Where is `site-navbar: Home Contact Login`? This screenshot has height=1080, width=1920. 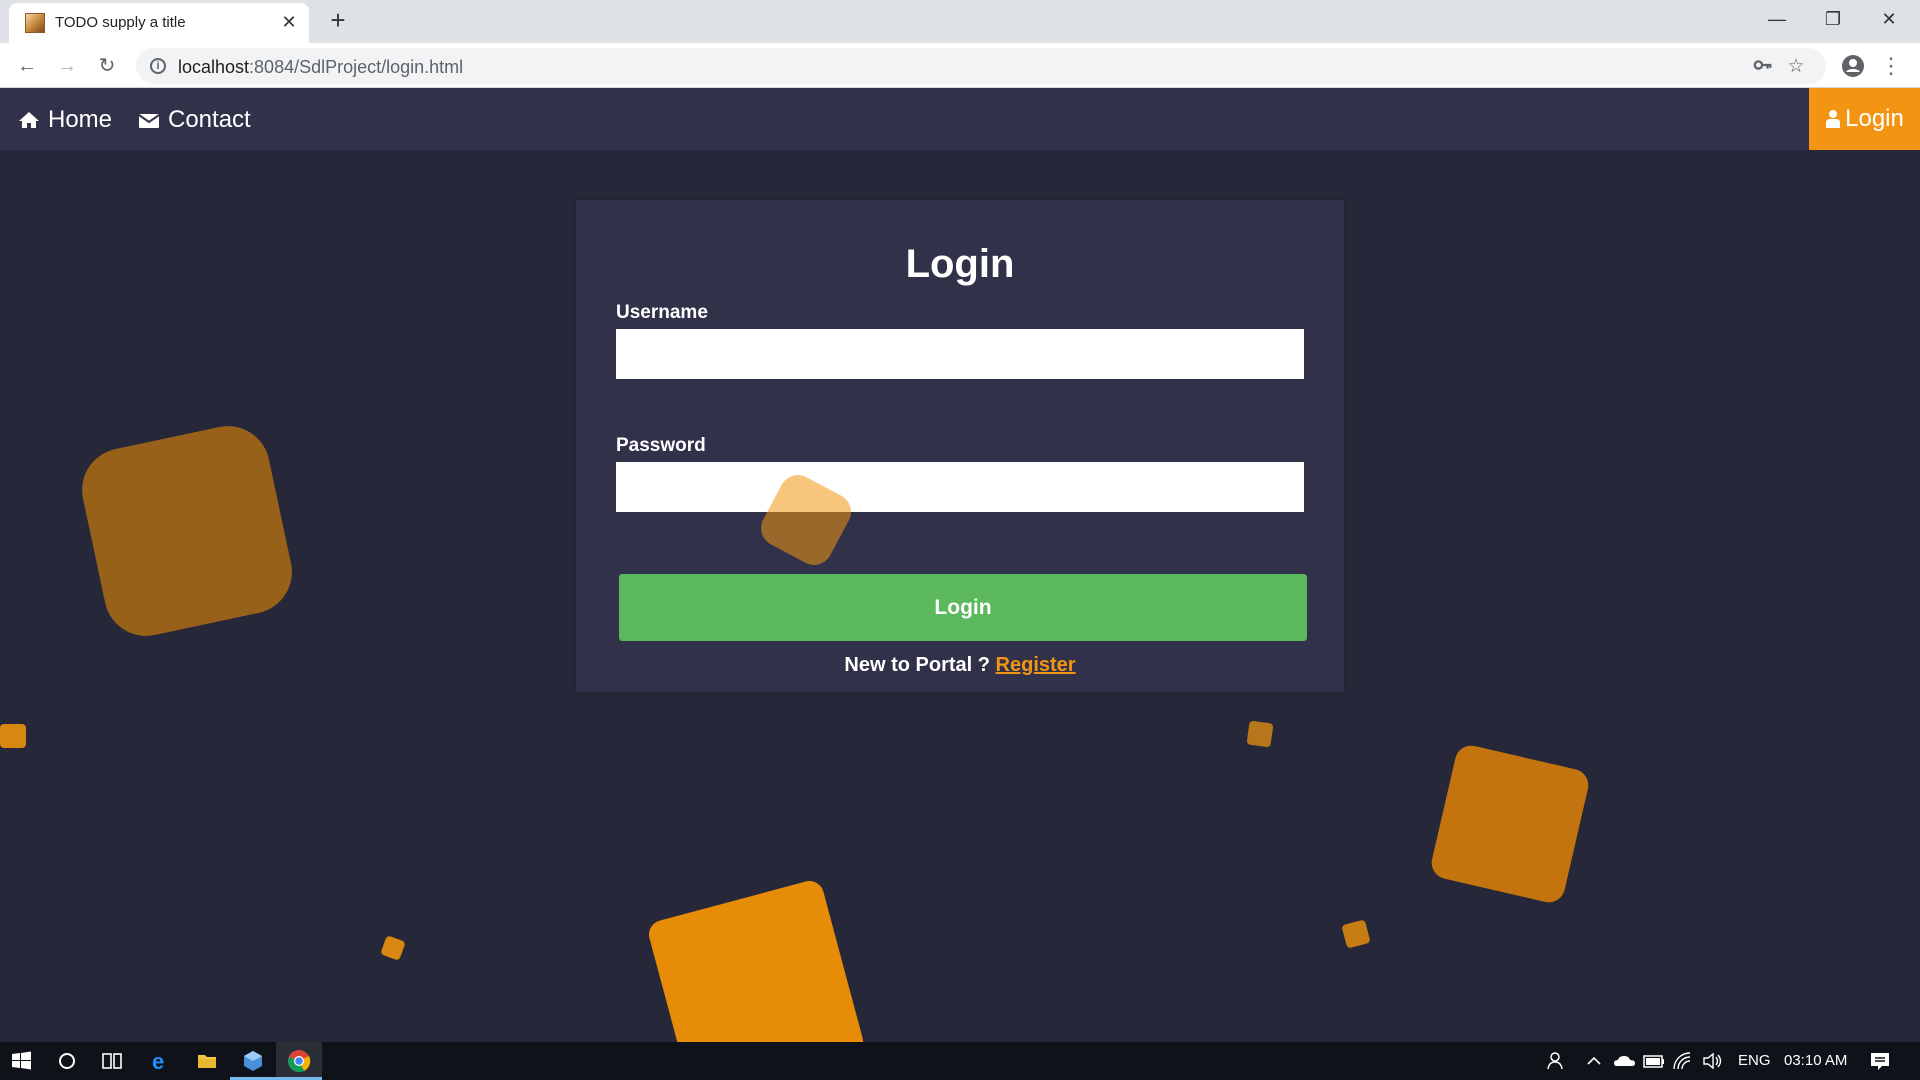
site-navbar: Home Contact Login is located at coordinates (960, 119).